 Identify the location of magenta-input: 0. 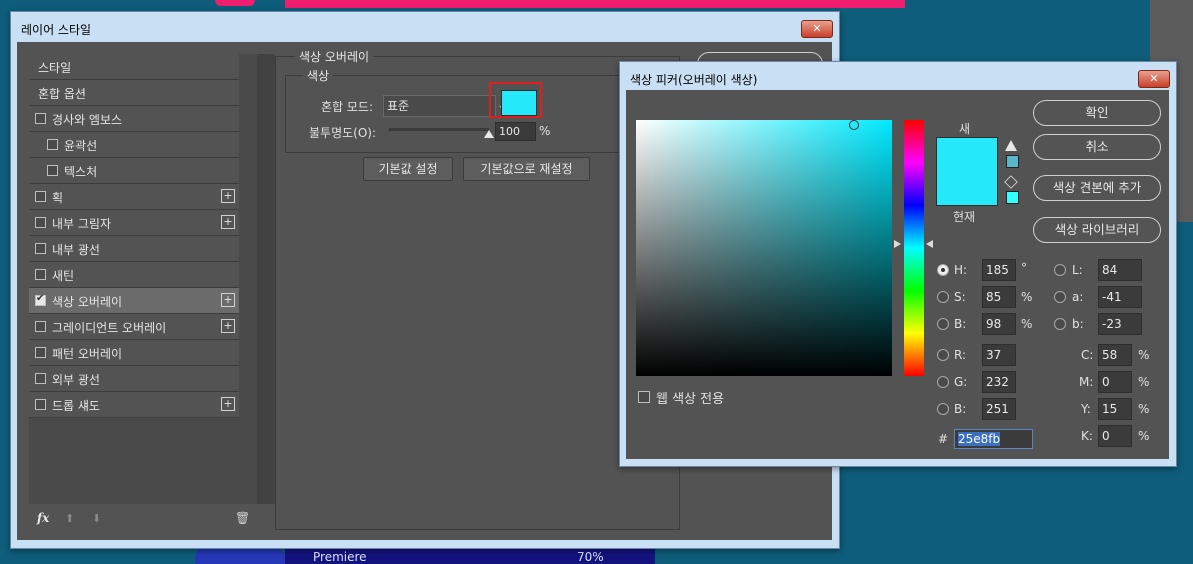
(1115, 382).